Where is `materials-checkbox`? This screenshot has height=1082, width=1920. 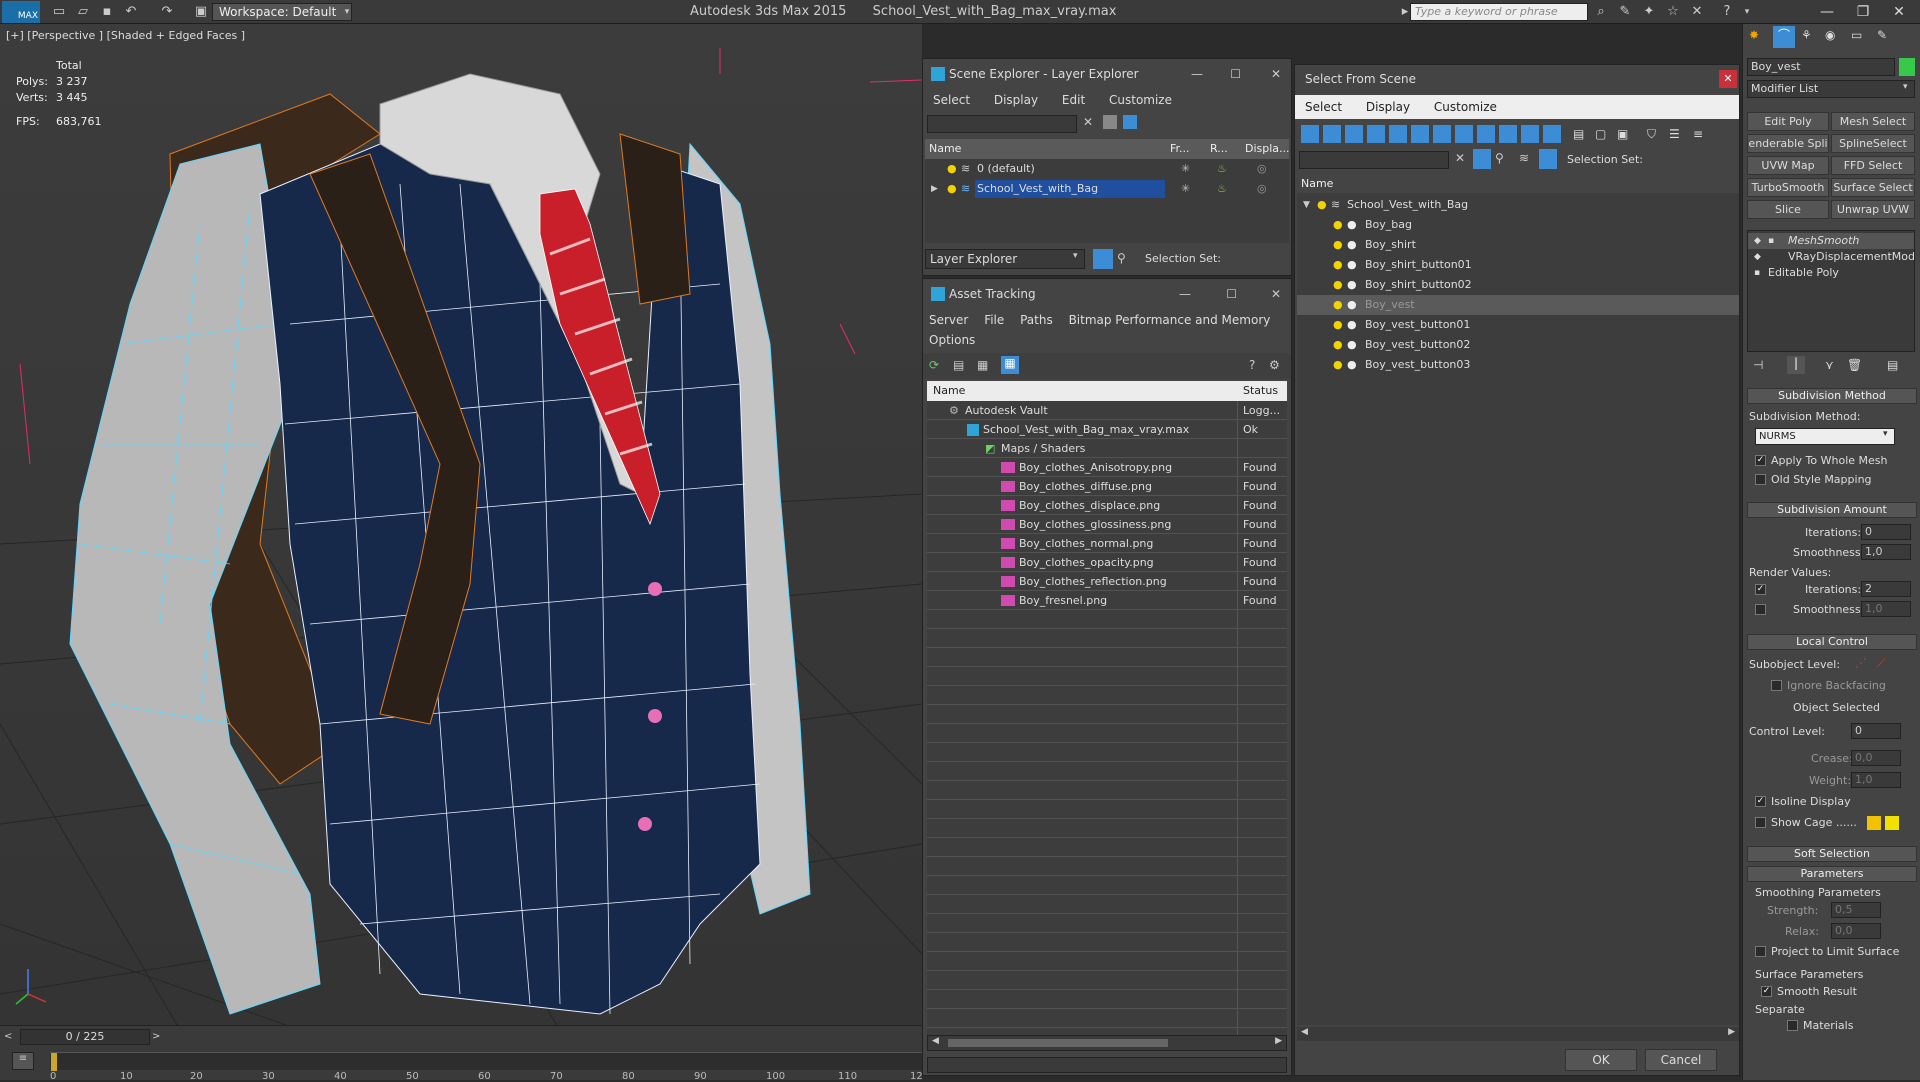 materials-checkbox is located at coordinates (1792, 1025).